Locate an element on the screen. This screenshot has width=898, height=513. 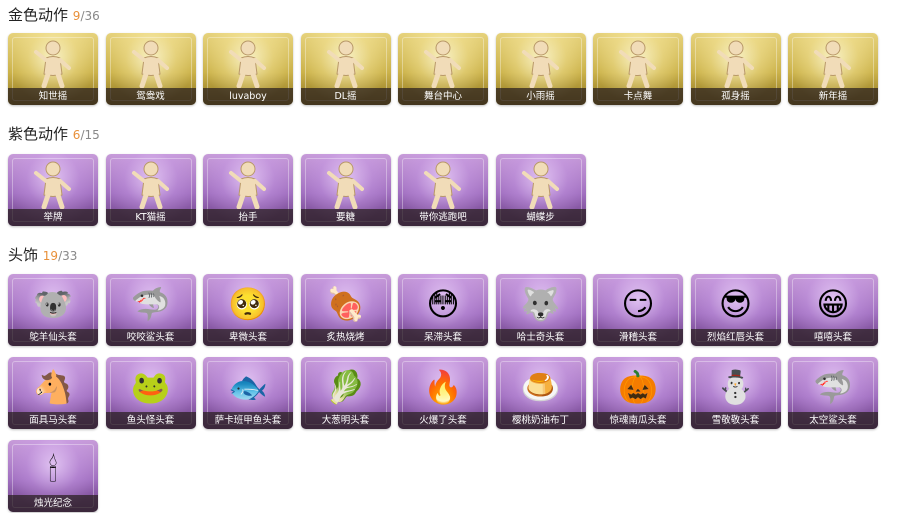
gold-action-card: 卡点舞 is located at coordinates (638, 69).